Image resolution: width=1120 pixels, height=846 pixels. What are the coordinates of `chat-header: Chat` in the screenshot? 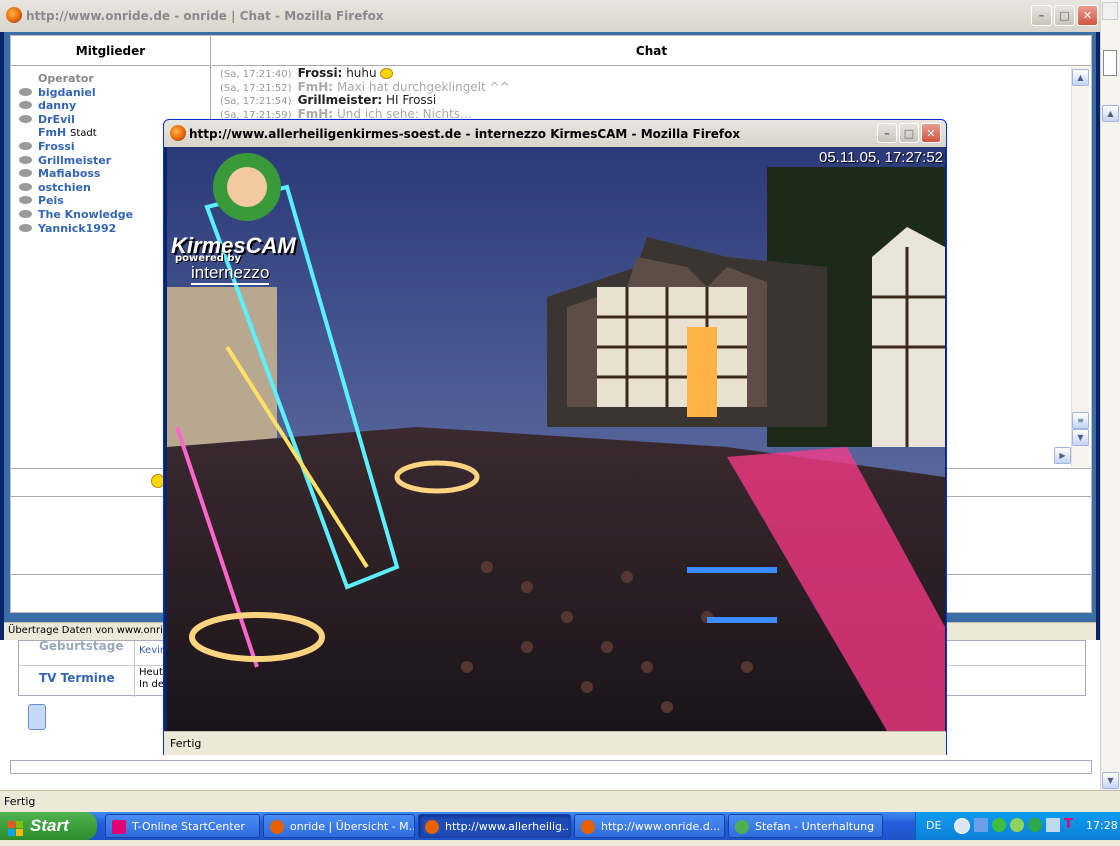 It's located at (651, 51).